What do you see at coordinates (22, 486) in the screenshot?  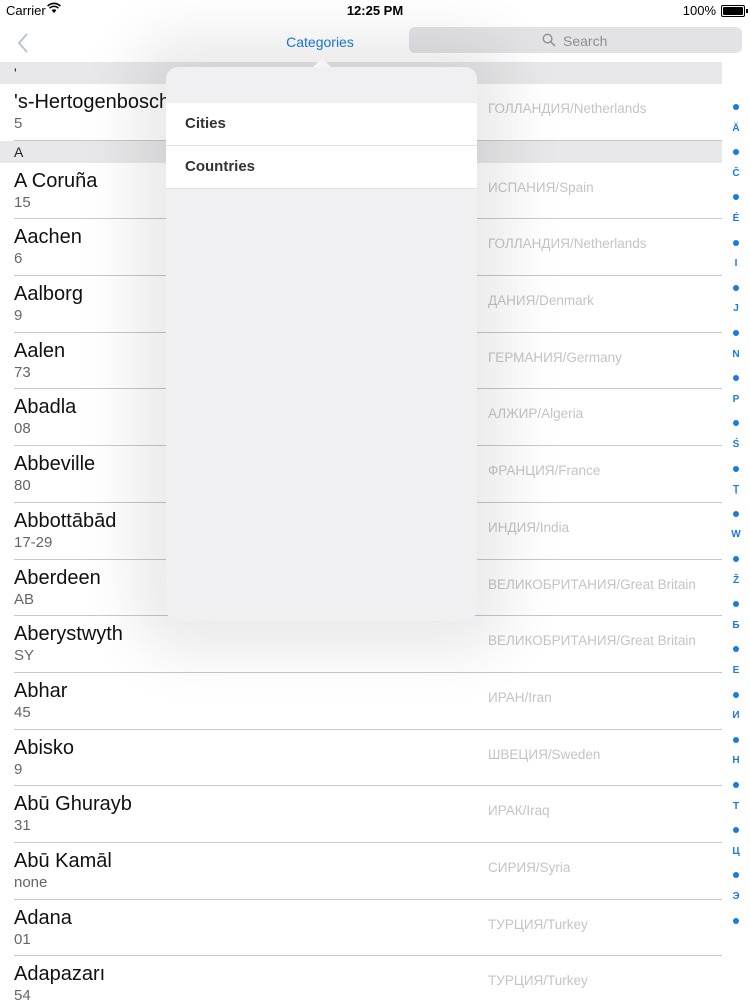 I see `region-code: 80` at bounding box center [22, 486].